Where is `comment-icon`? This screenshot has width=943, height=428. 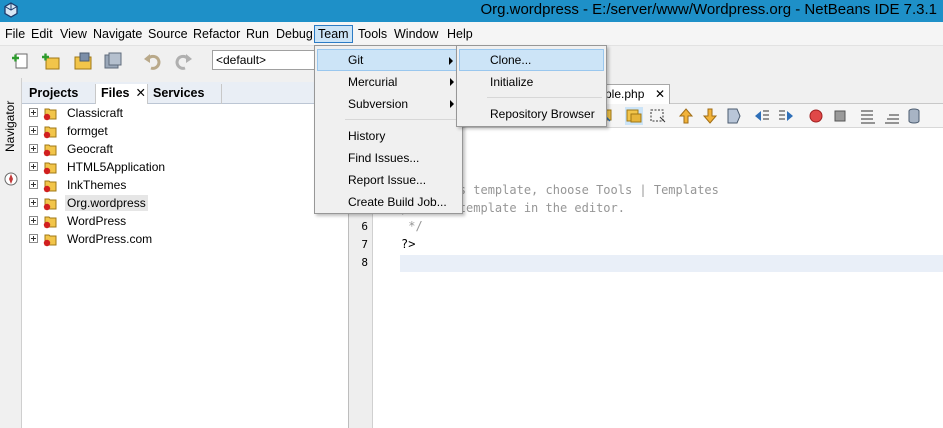 comment-icon is located at coordinates (868, 116).